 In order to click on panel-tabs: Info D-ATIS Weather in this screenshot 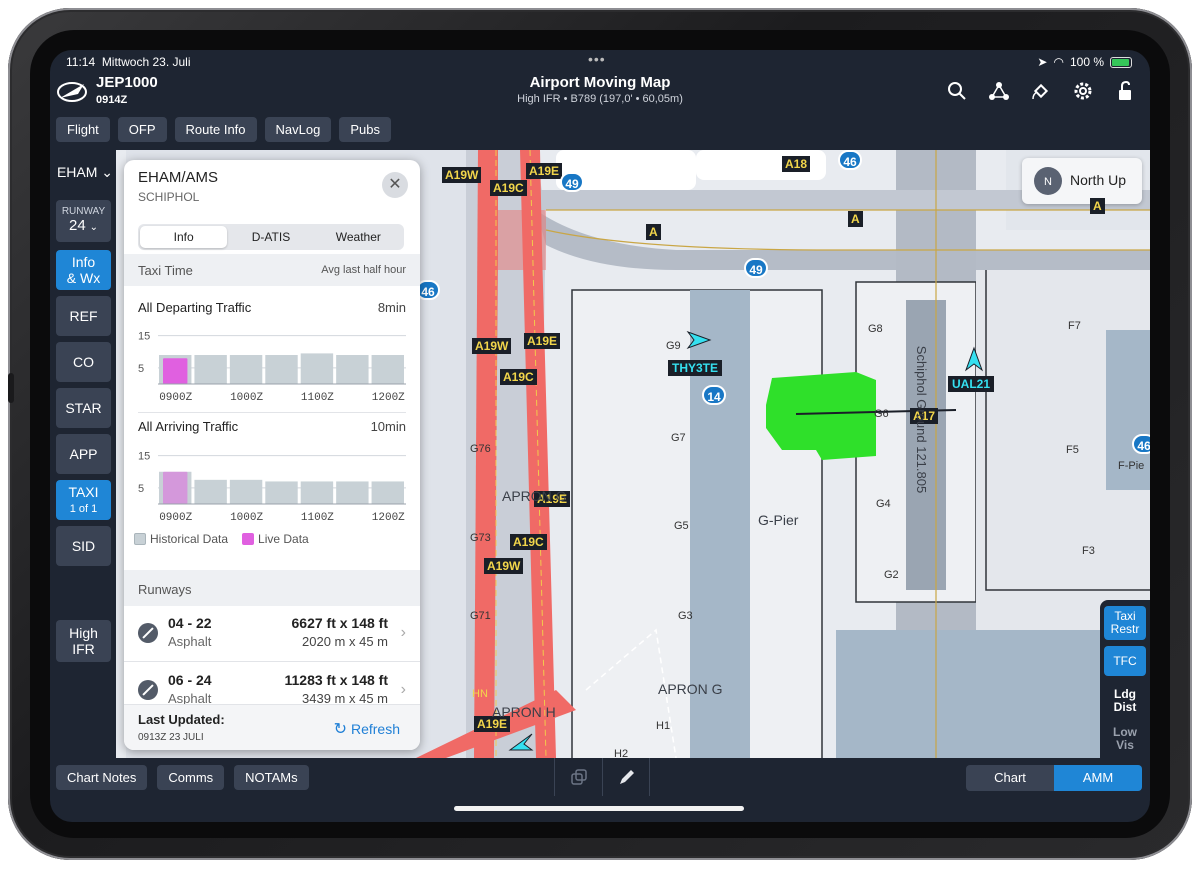, I will do `click(271, 237)`.